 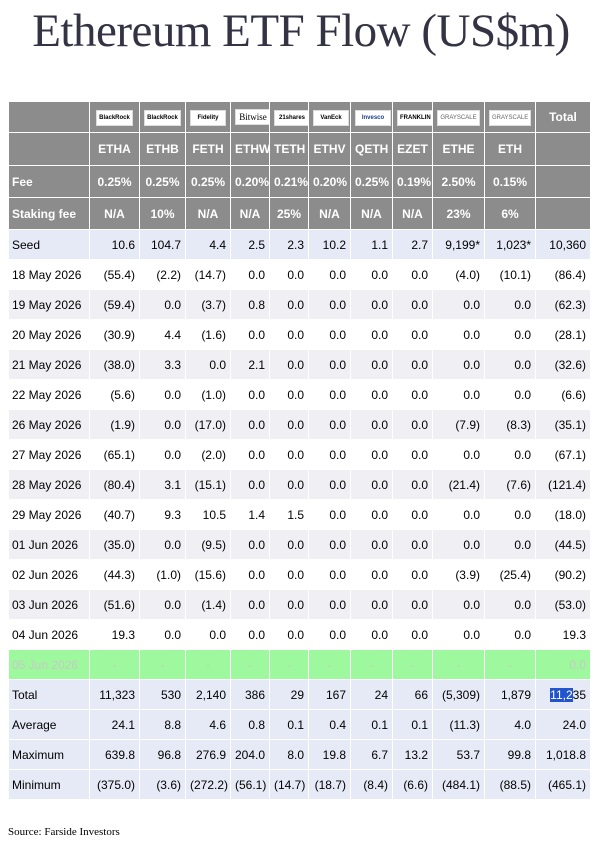 What do you see at coordinates (49, 544) in the screenshot?
I see `row-label: 01 Jun 2026` at bounding box center [49, 544].